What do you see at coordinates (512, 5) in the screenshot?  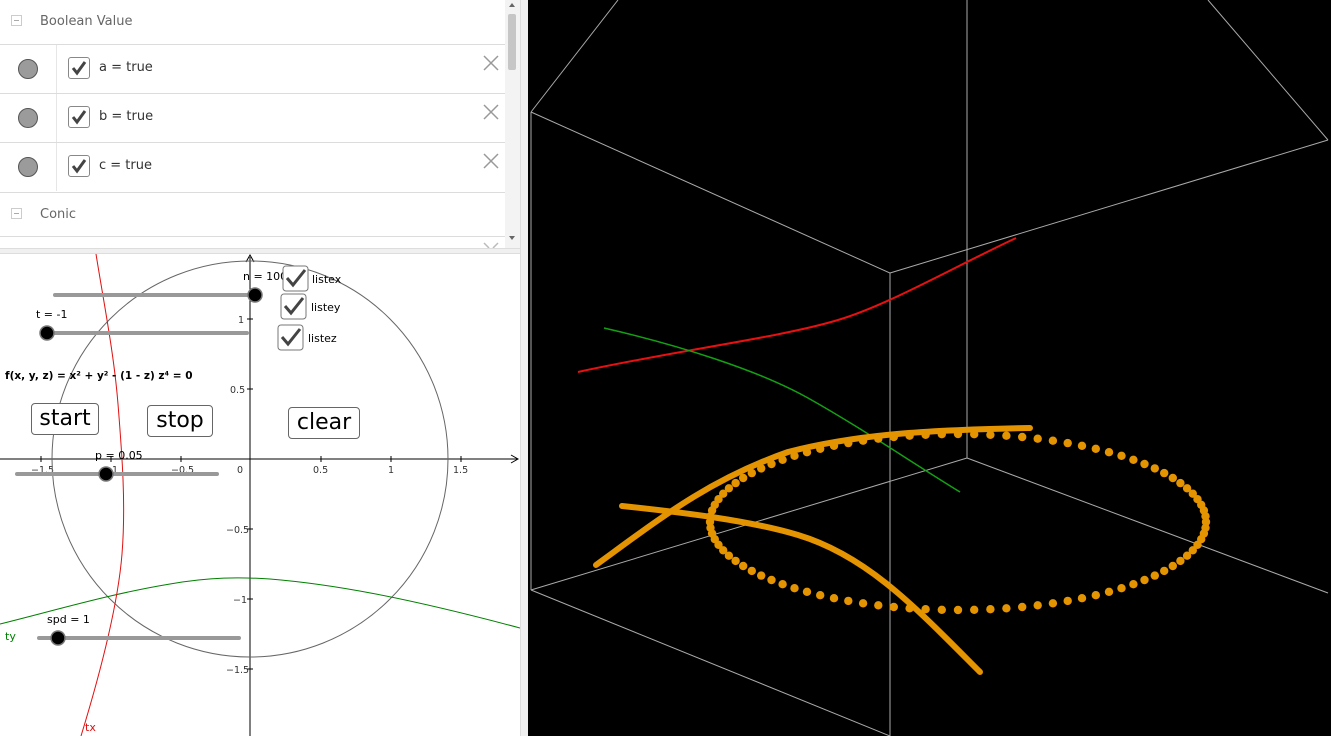 I see `scroll-up-arrow-icon` at bounding box center [512, 5].